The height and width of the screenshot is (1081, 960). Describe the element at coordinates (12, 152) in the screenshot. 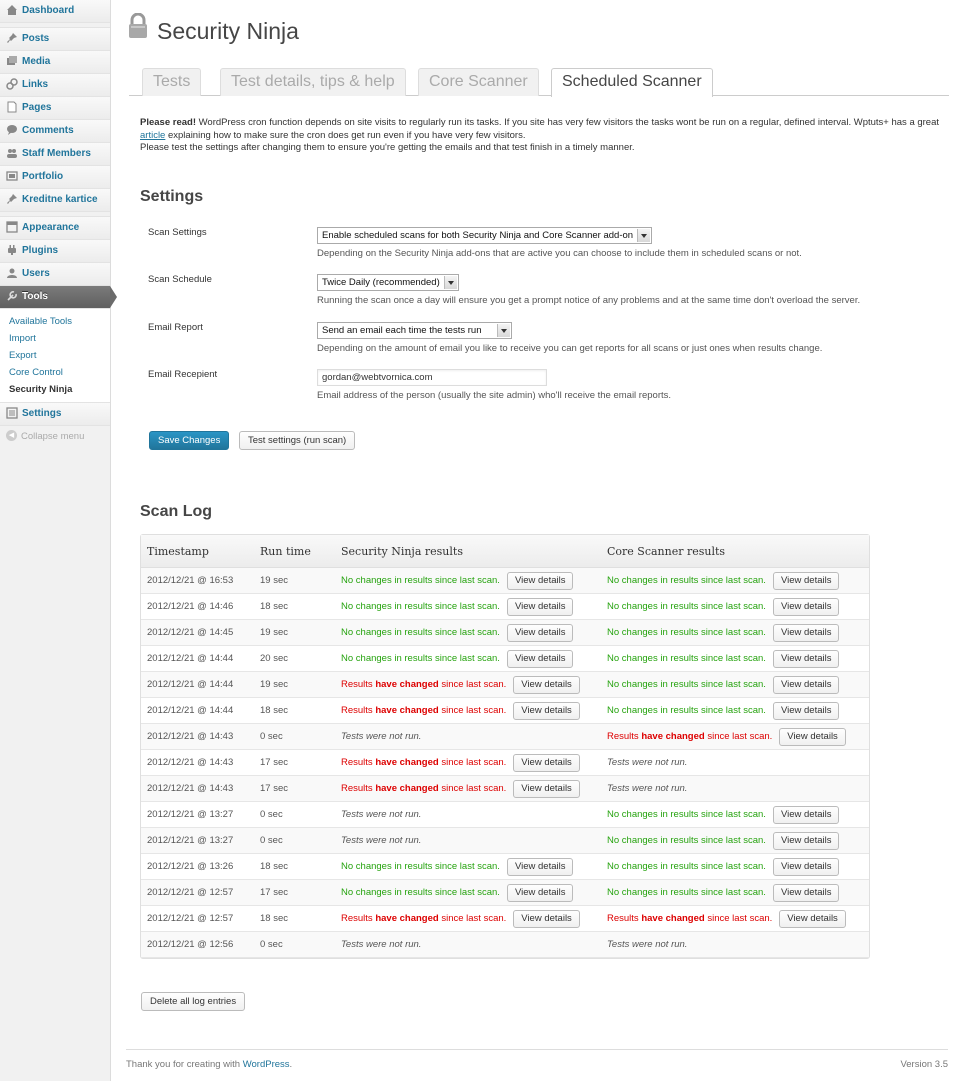

I see `people-icon` at that location.